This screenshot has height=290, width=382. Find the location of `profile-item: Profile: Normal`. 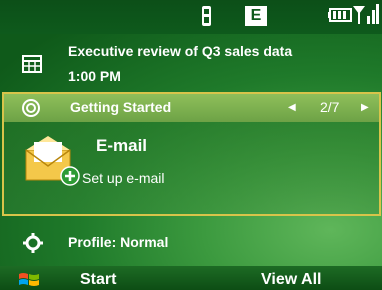

profile-item: Profile: Normal is located at coordinates (191, 243).